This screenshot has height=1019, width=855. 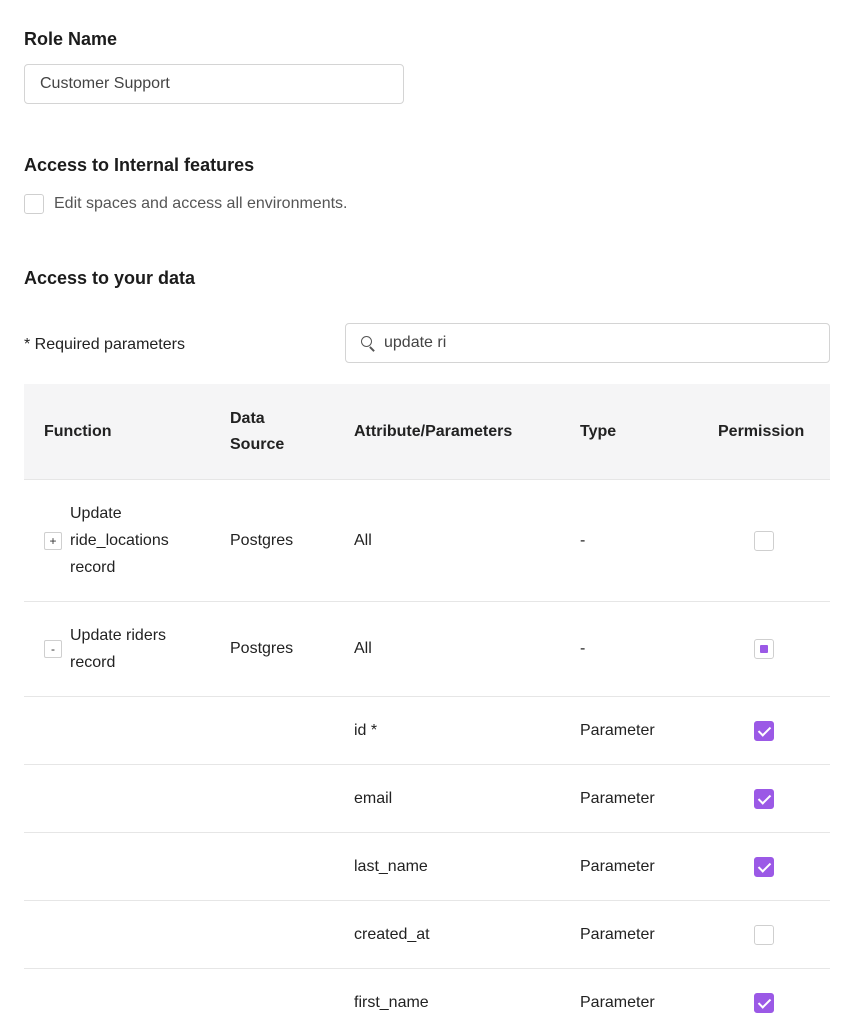 I want to click on header-permission: Permission, so click(x=761, y=431).